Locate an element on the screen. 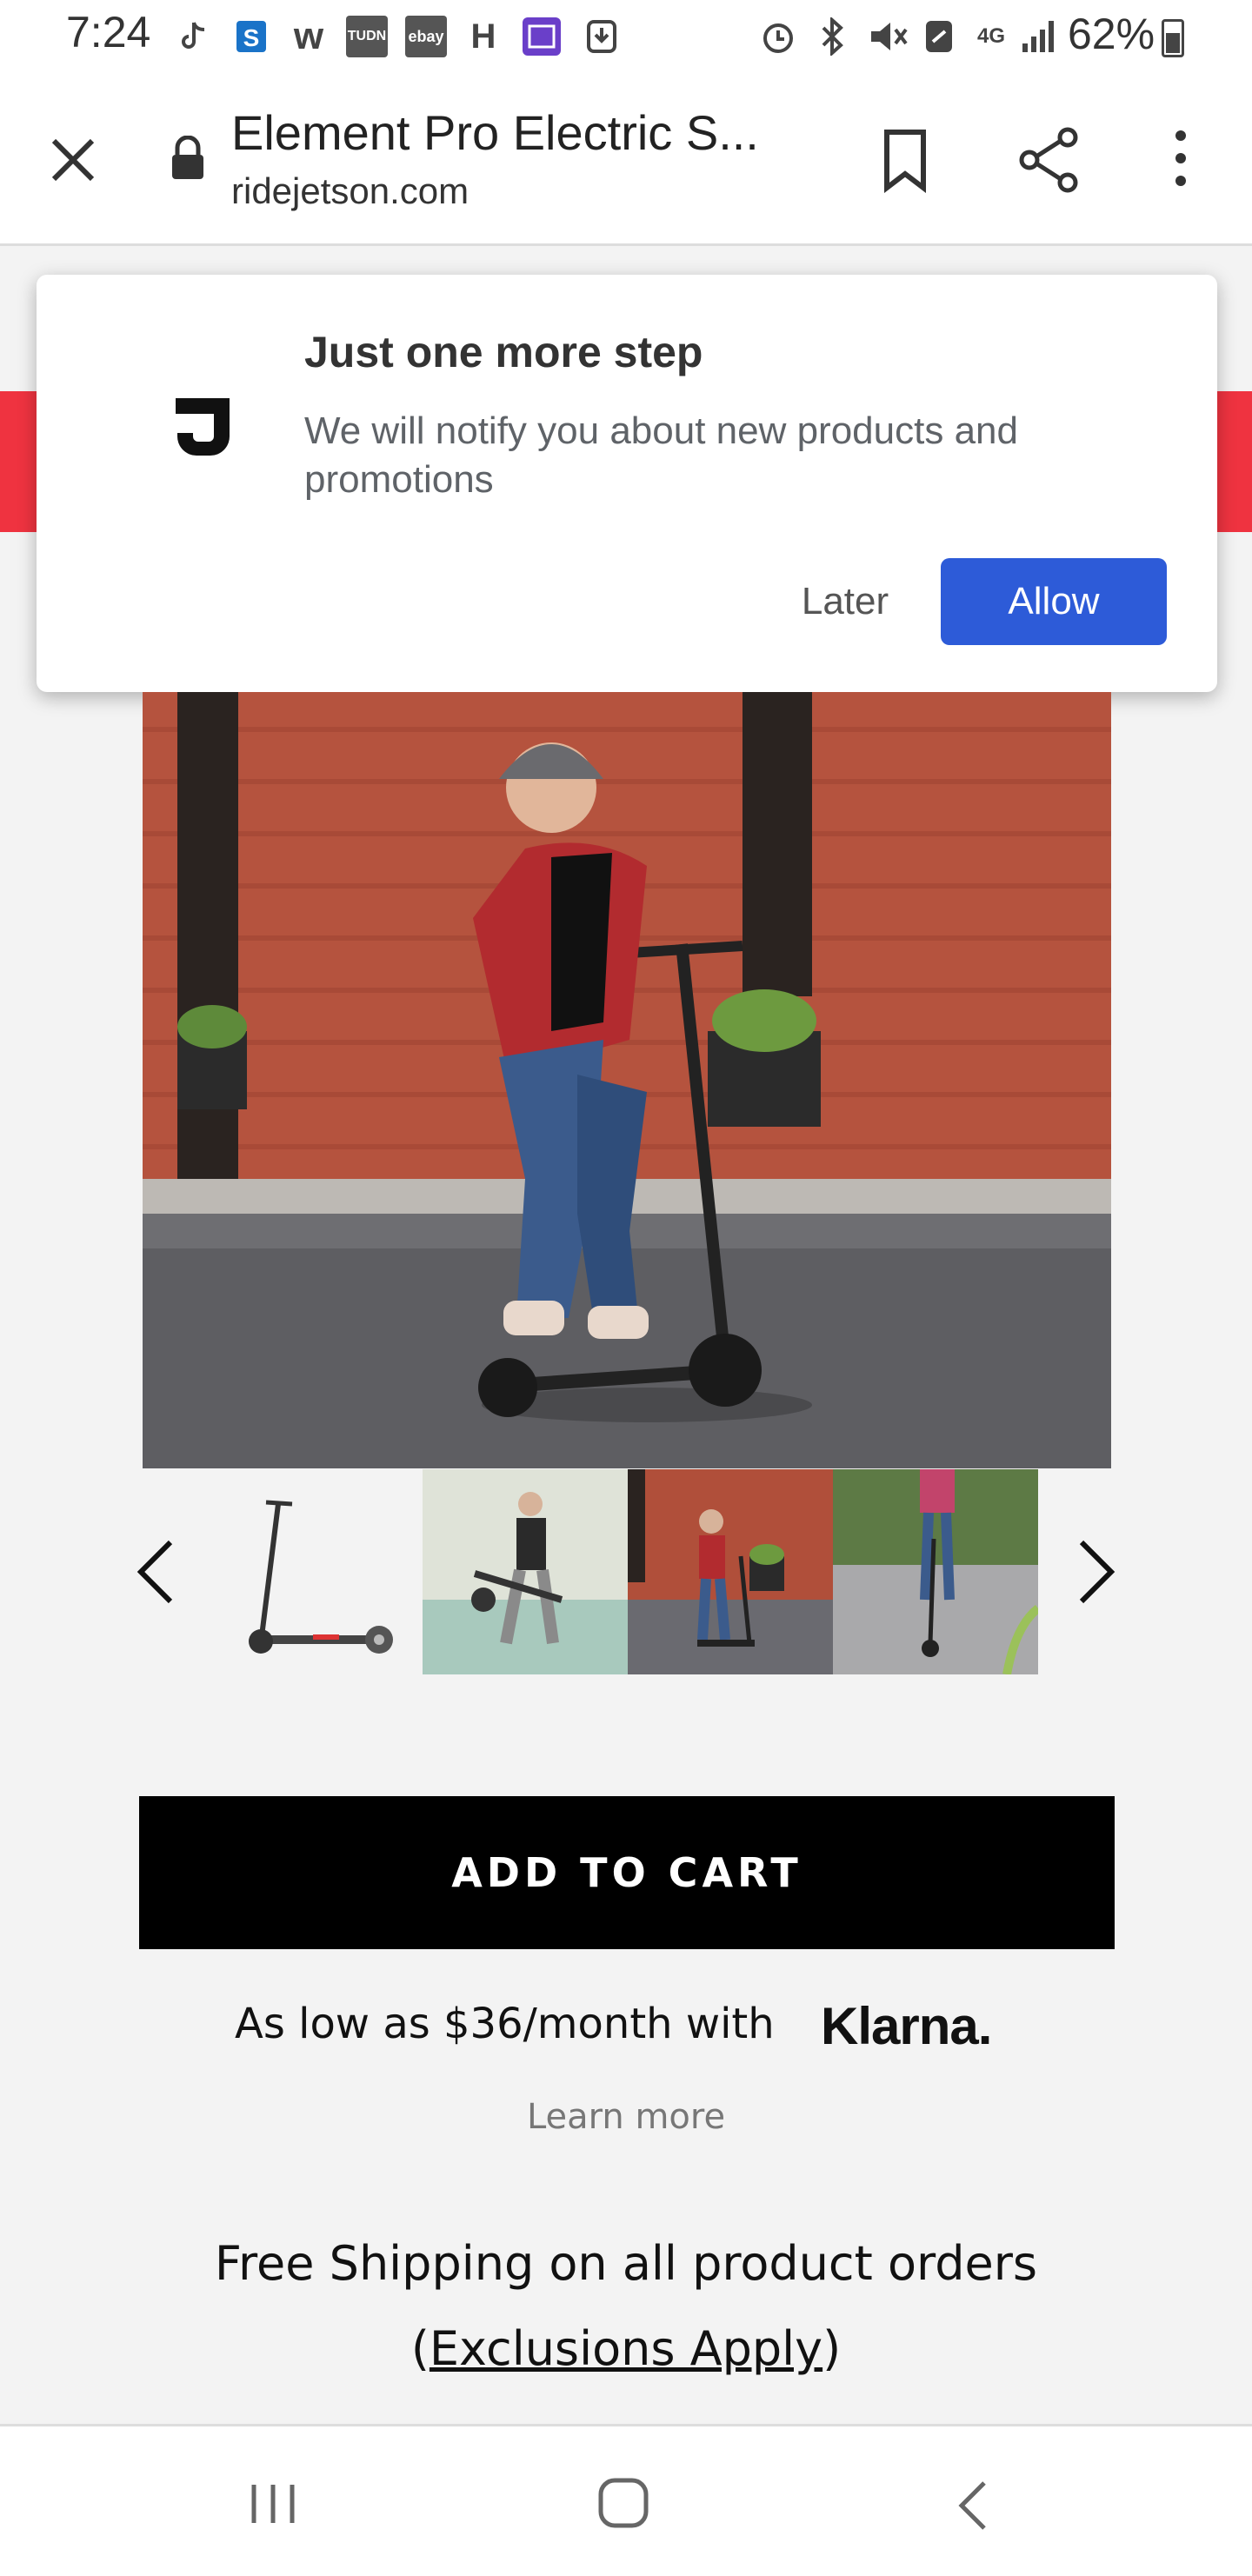 The height and width of the screenshot is (2576, 1252). more-options-button is located at coordinates (1181, 158).